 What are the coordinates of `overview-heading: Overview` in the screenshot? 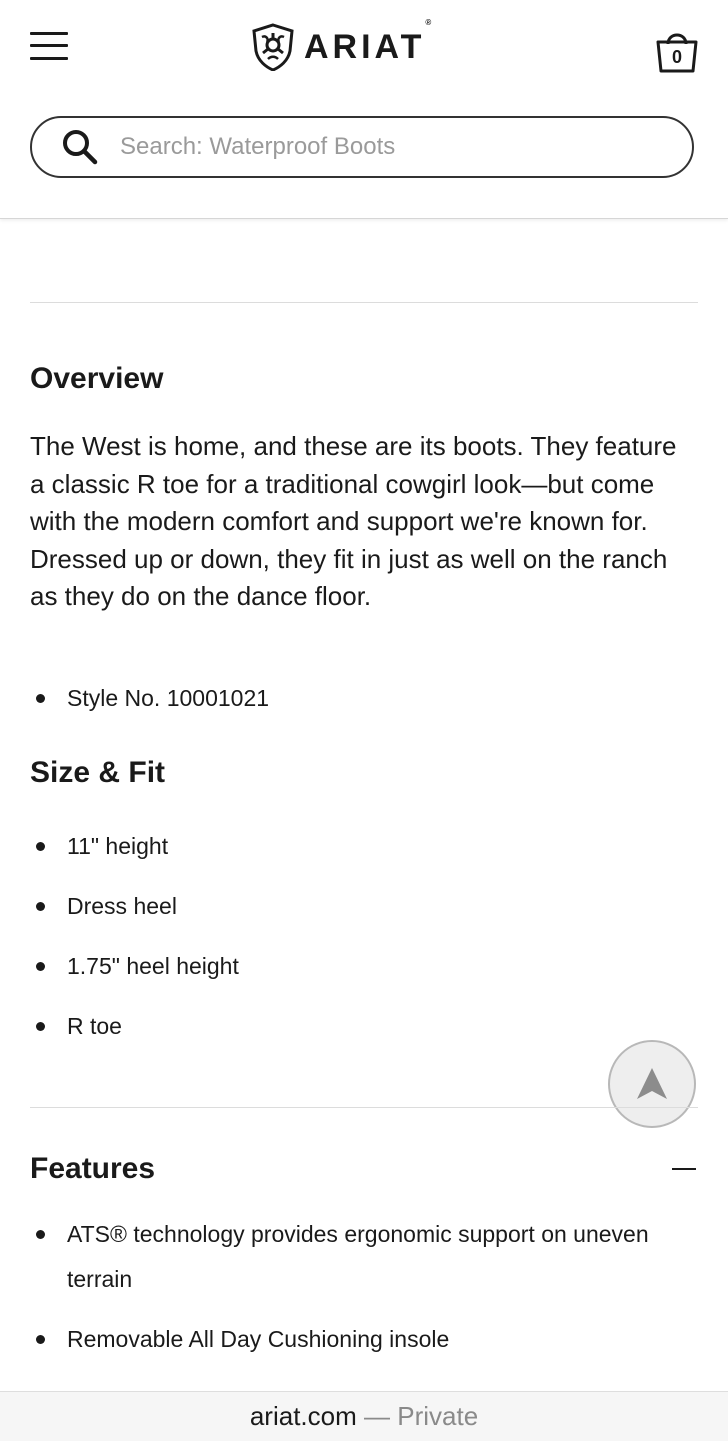 It's located at (97, 378).